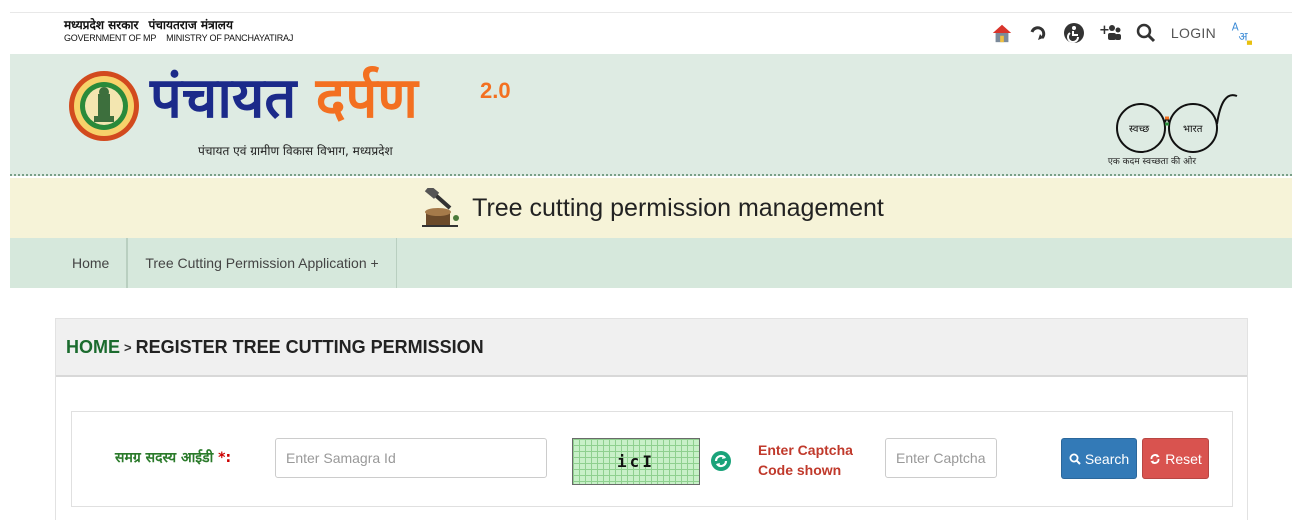 Image resolution: width=1300 pixels, height=520 pixels. Describe the element at coordinates (230, 38) in the screenshot. I see `ministry-name-english: MINISTRY OF PANCHAYATIRAJ` at that location.